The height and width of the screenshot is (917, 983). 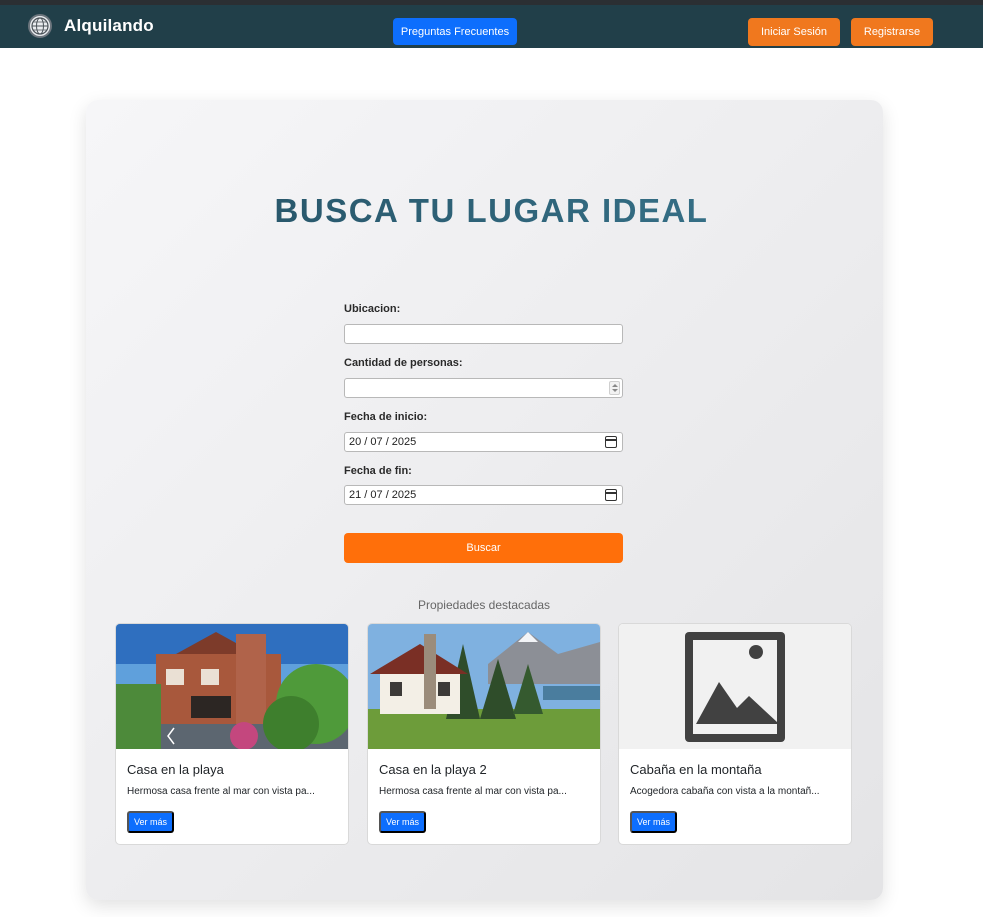 I want to click on mountain-cabin-photo, so click(x=484, y=686).